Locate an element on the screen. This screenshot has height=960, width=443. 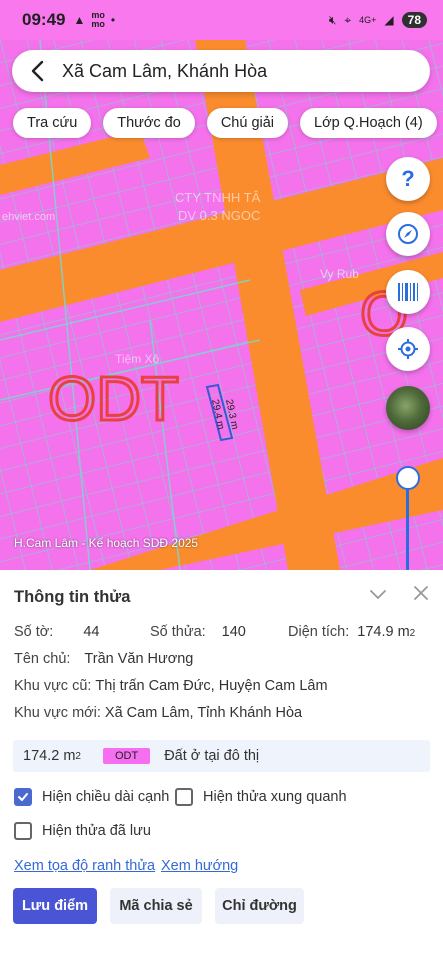
close-icon is located at coordinates (421, 593).